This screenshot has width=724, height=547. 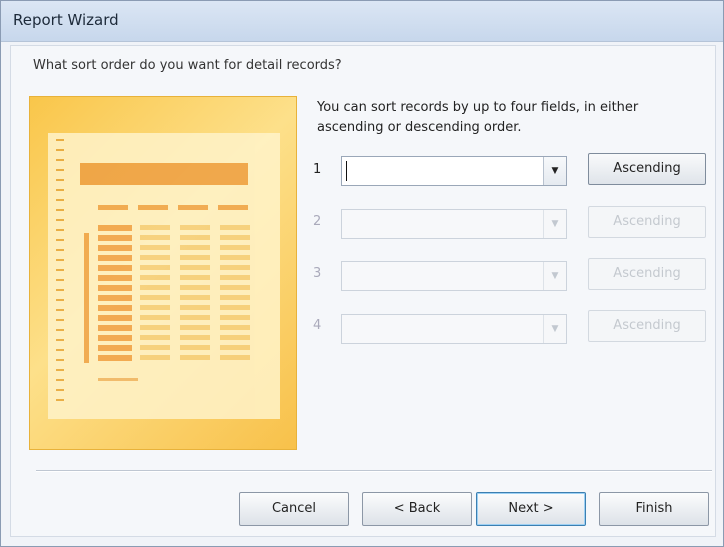 What do you see at coordinates (454, 224) in the screenshot?
I see `sort-field-2-combo: ▼` at bounding box center [454, 224].